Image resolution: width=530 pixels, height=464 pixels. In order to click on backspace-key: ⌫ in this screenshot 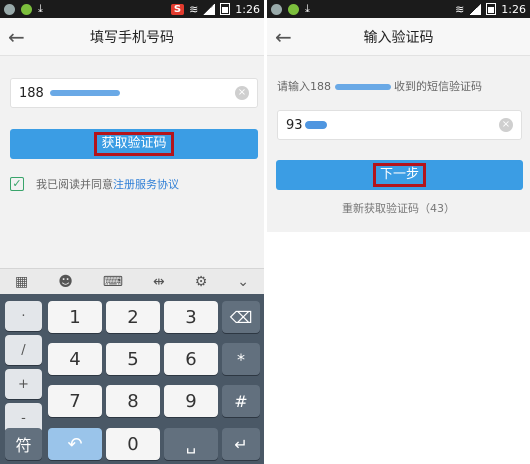, I will do `click(241, 317)`.